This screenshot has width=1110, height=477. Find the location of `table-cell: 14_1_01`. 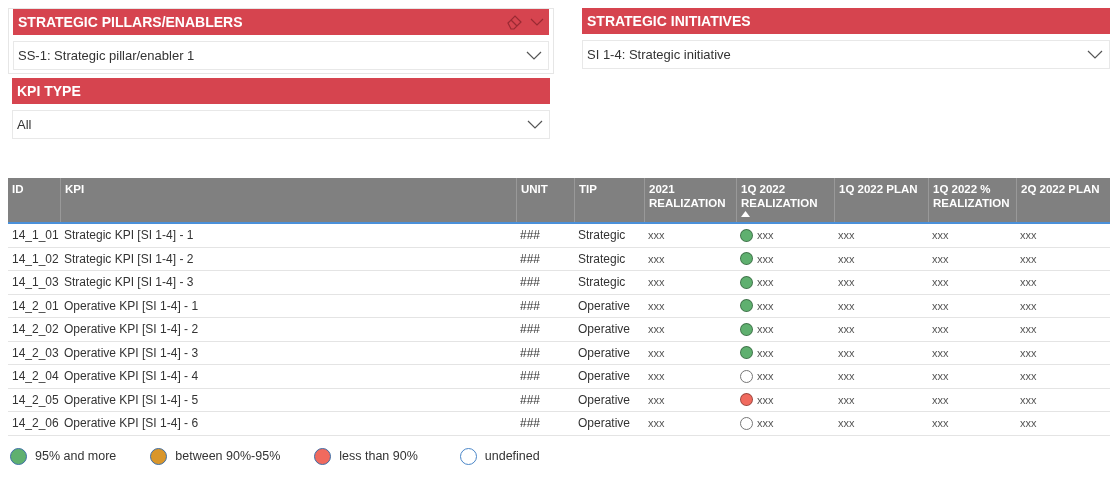

table-cell: 14_1_01 is located at coordinates (35, 235).